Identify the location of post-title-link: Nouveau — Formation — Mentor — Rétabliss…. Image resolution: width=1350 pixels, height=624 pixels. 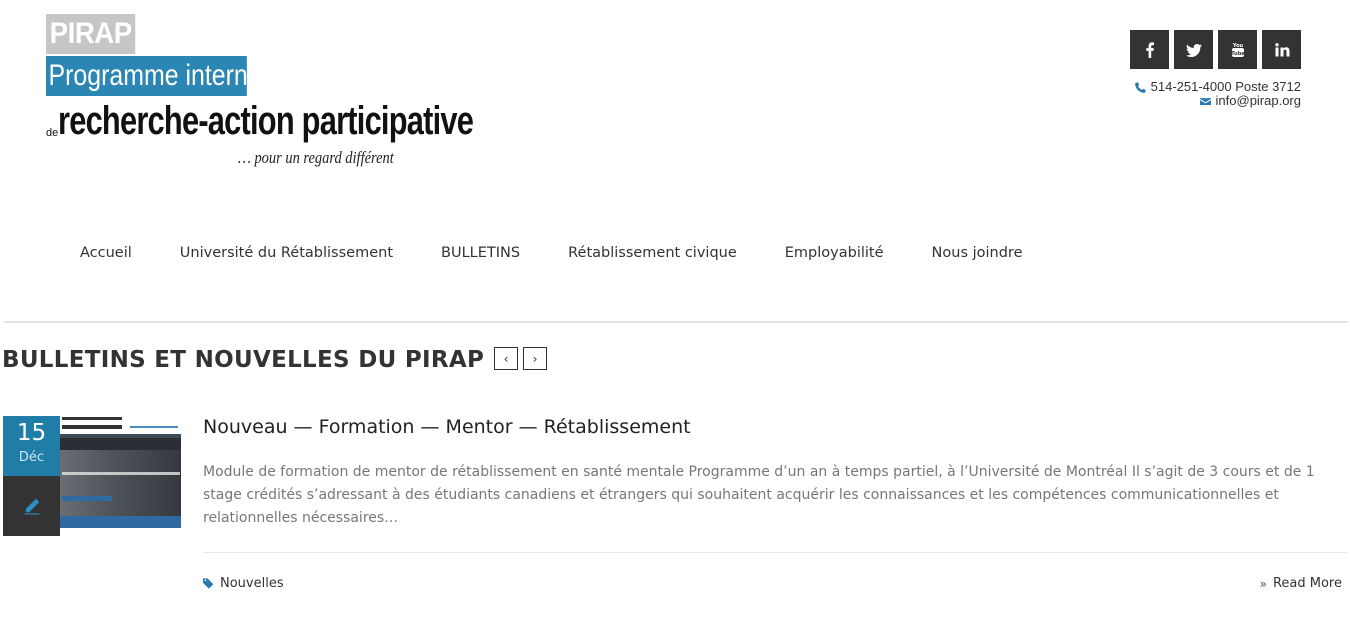
(447, 427).